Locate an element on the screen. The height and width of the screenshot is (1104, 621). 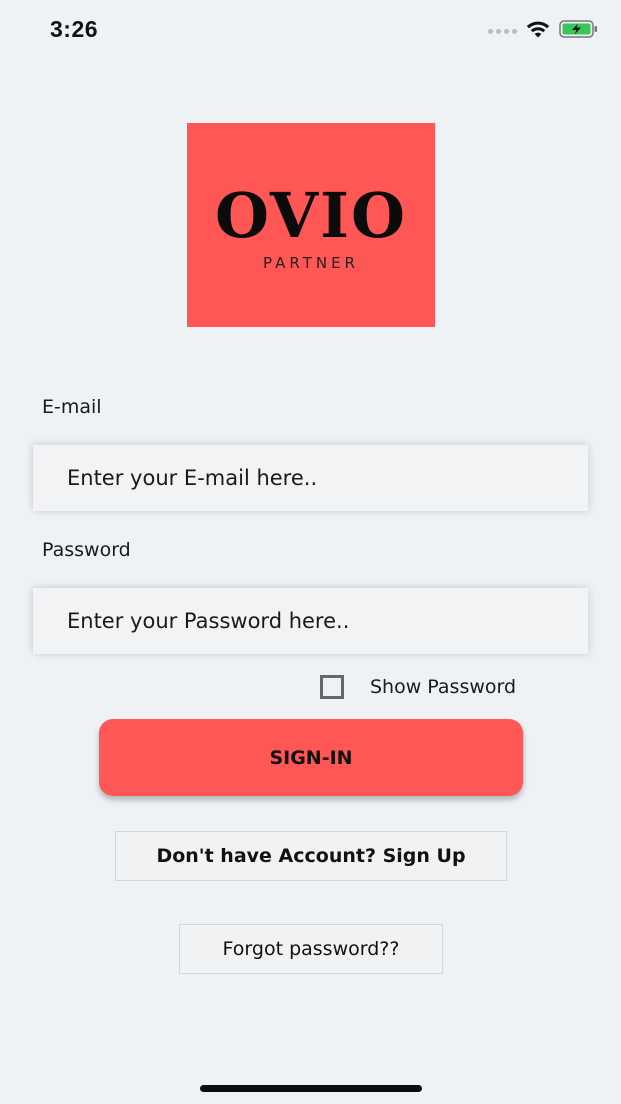
status-icons is located at coordinates (543, 31).